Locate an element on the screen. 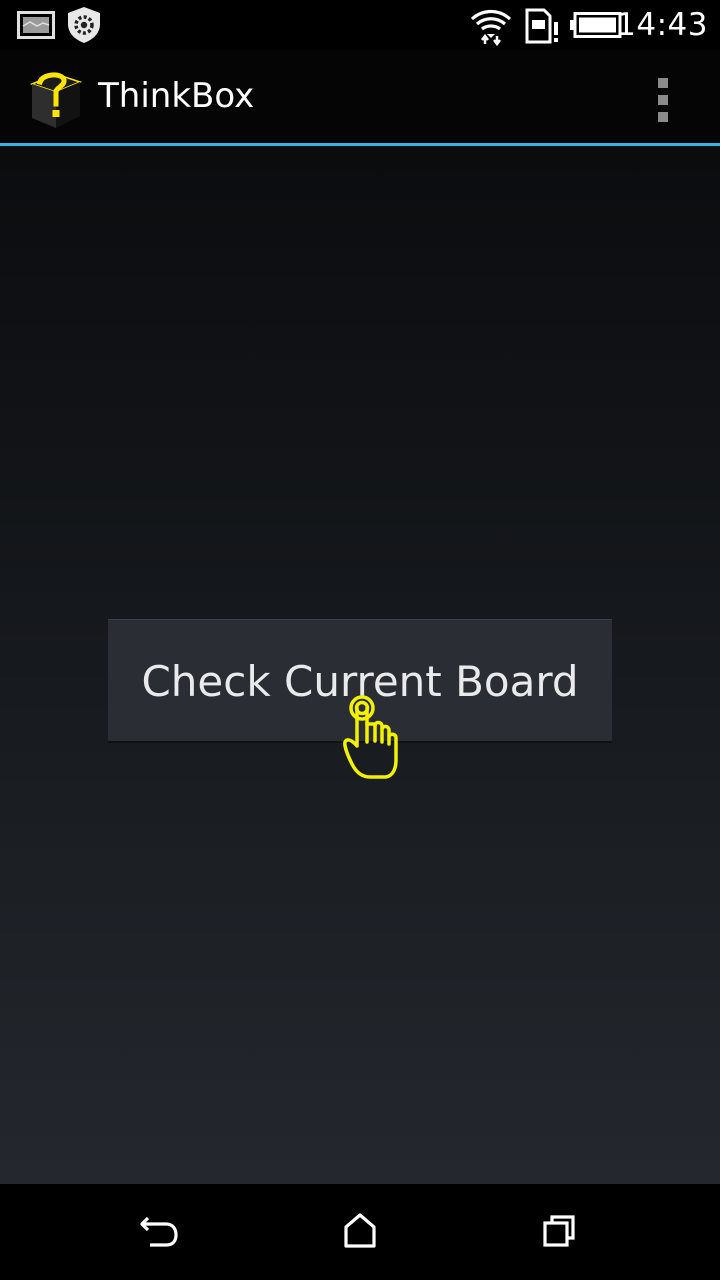  sim-card-alert-icon is located at coordinates (542, 28).